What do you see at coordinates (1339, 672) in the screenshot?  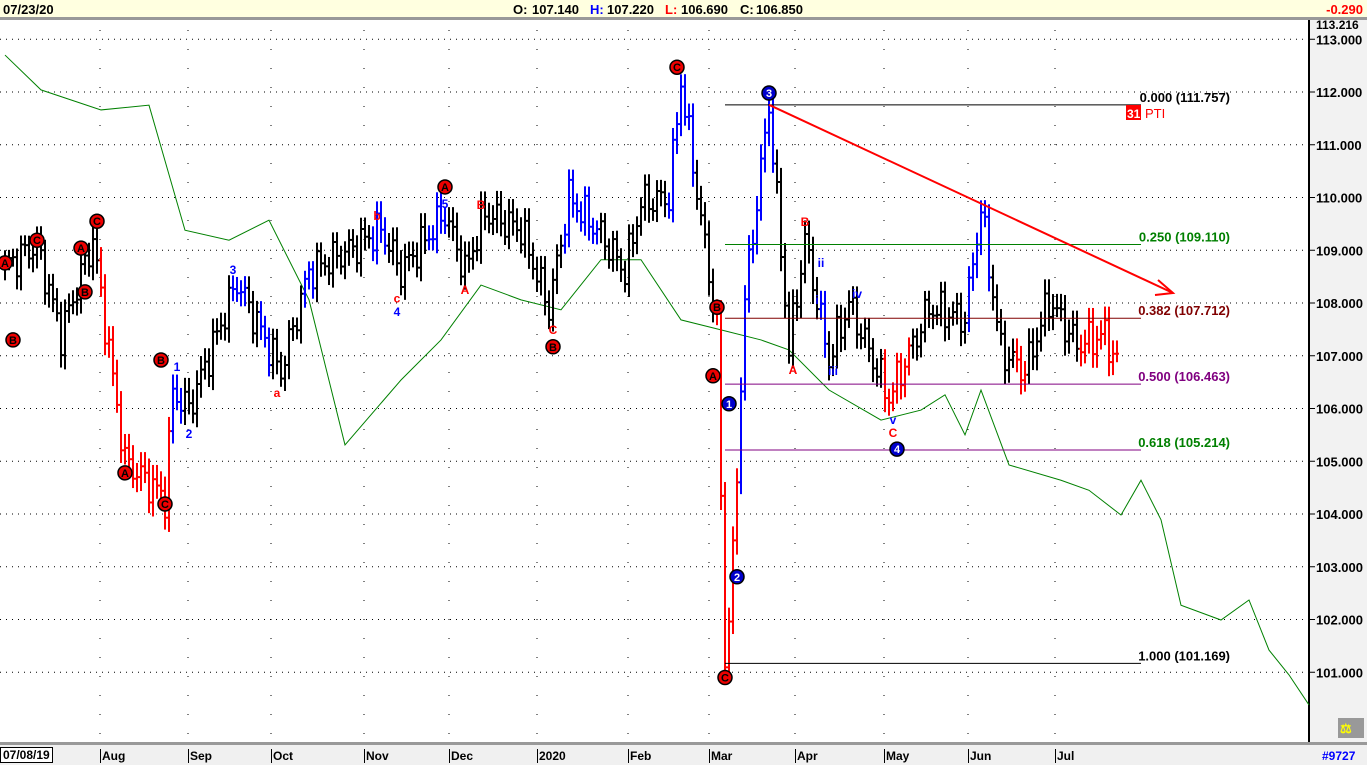 I see `price-tick-label: 101.000` at bounding box center [1339, 672].